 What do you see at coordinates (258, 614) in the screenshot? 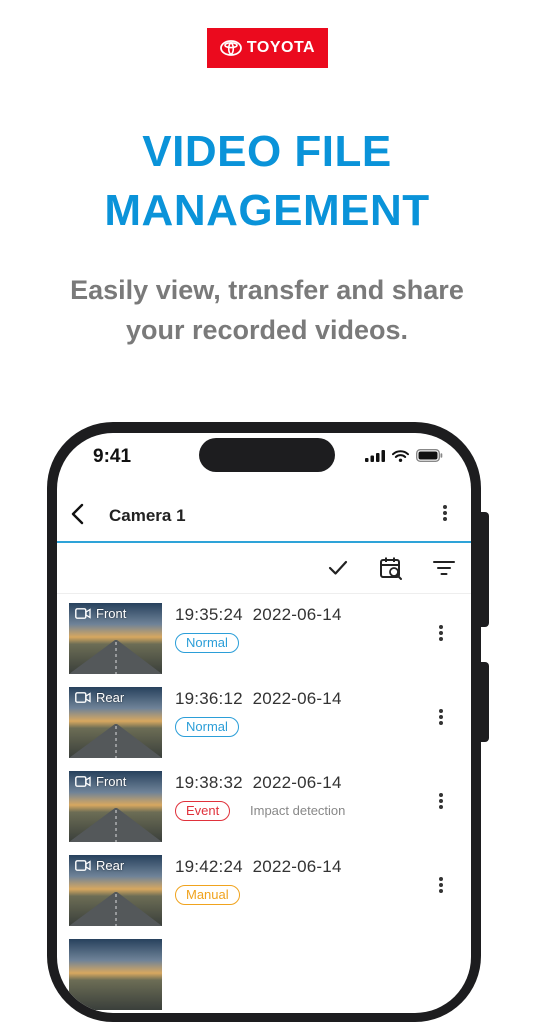
I see `recording-datetime: 19:35:24 2022-06-14` at bounding box center [258, 614].